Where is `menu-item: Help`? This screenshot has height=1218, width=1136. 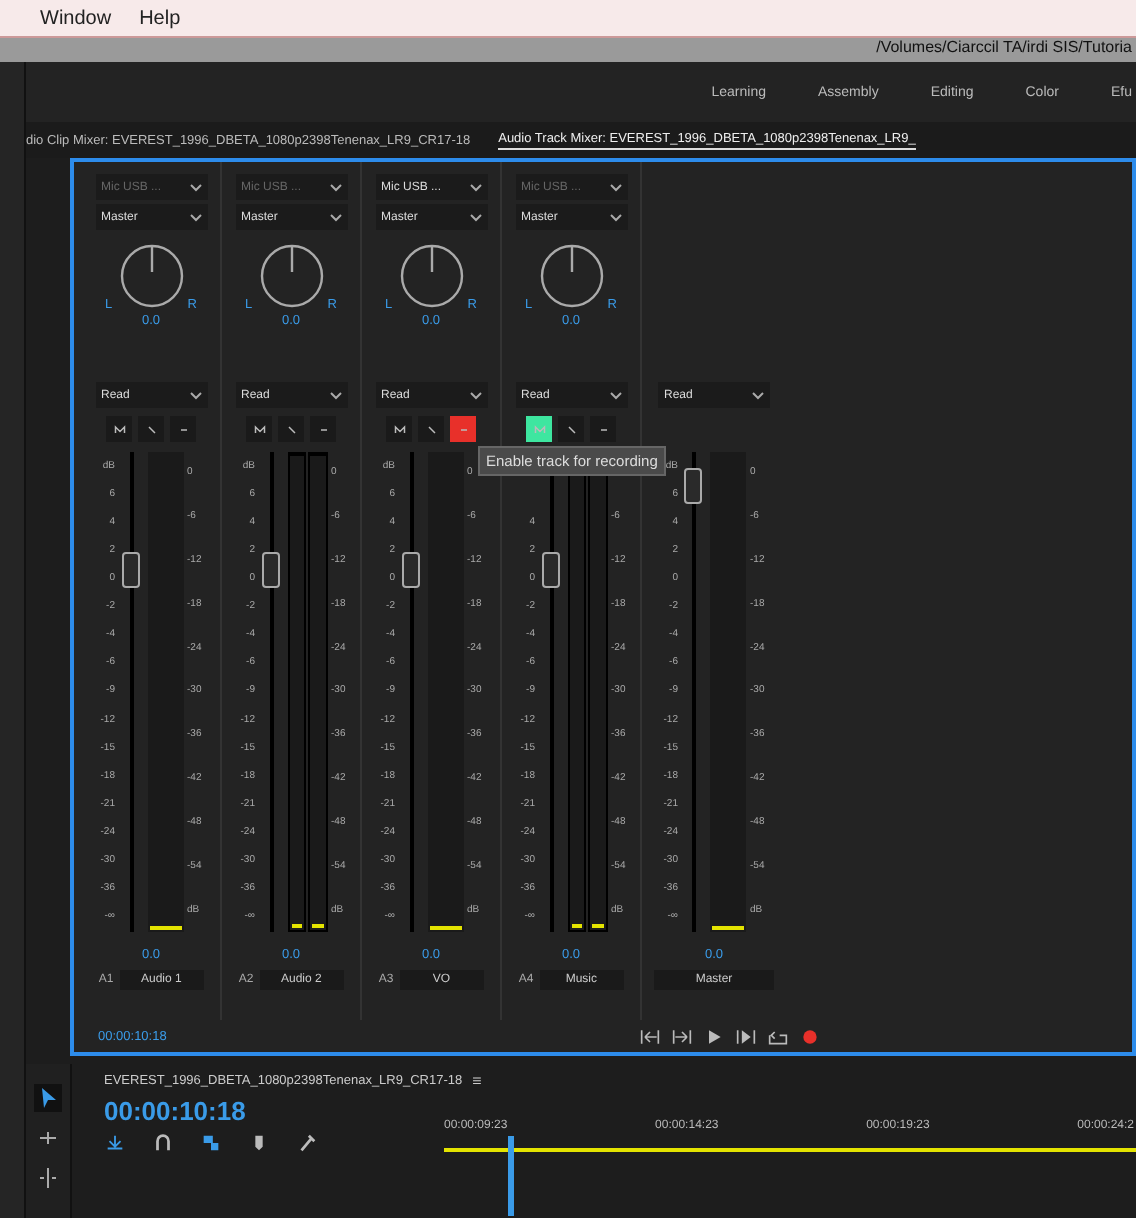
menu-item: Help is located at coordinates (160, 18).